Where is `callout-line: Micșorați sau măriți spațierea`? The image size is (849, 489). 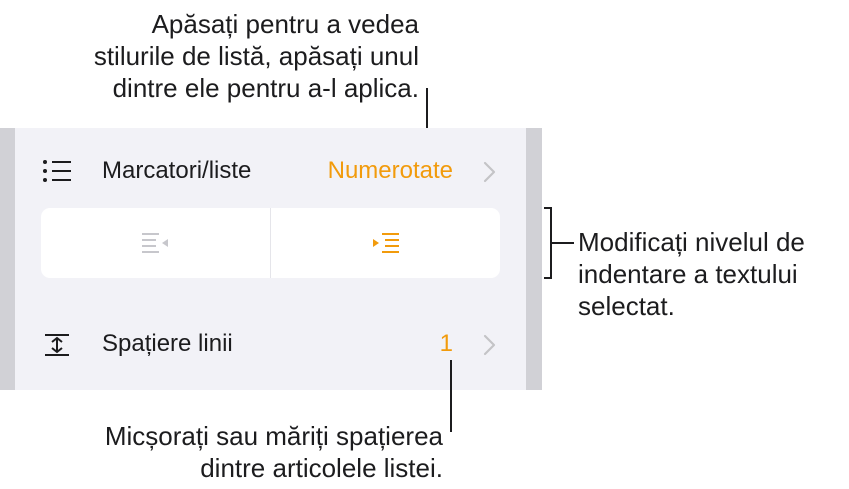
callout-line: Micșorați sau măriți spațierea is located at coordinates (273, 436).